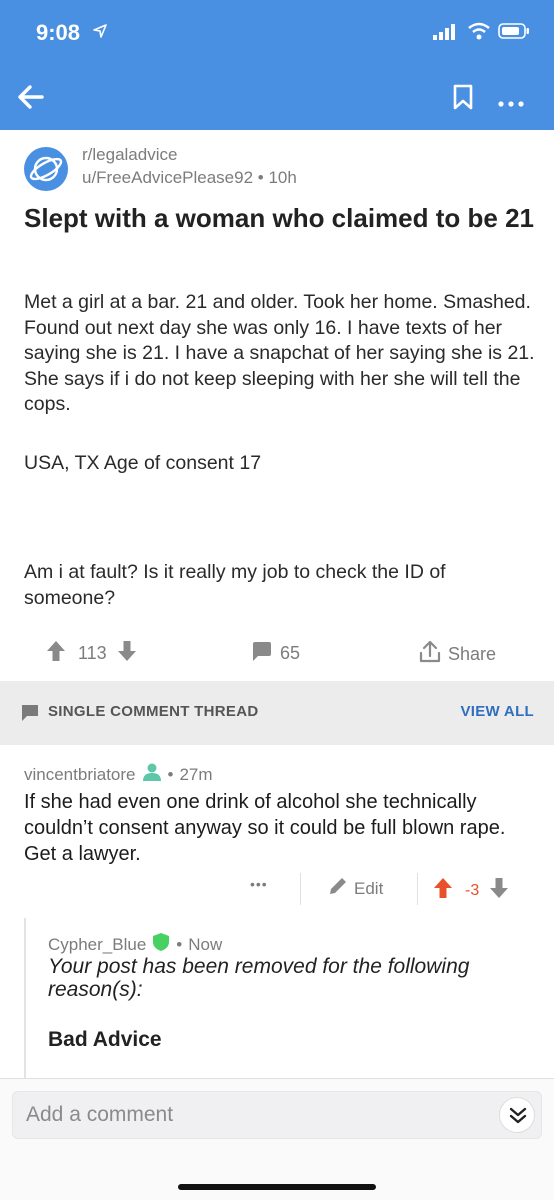 The width and height of the screenshot is (554, 1200). What do you see at coordinates (97, 945) in the screenshot?
I see `reply-author: Cypher_Blue` at bounding box center [97, 945].